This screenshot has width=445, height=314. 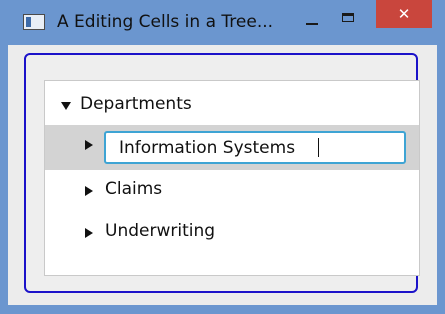 What do you see at coordinates (66, 106) in the screenshot?
I see `collapse-arrow-icon` at bounding box center [66, 106].